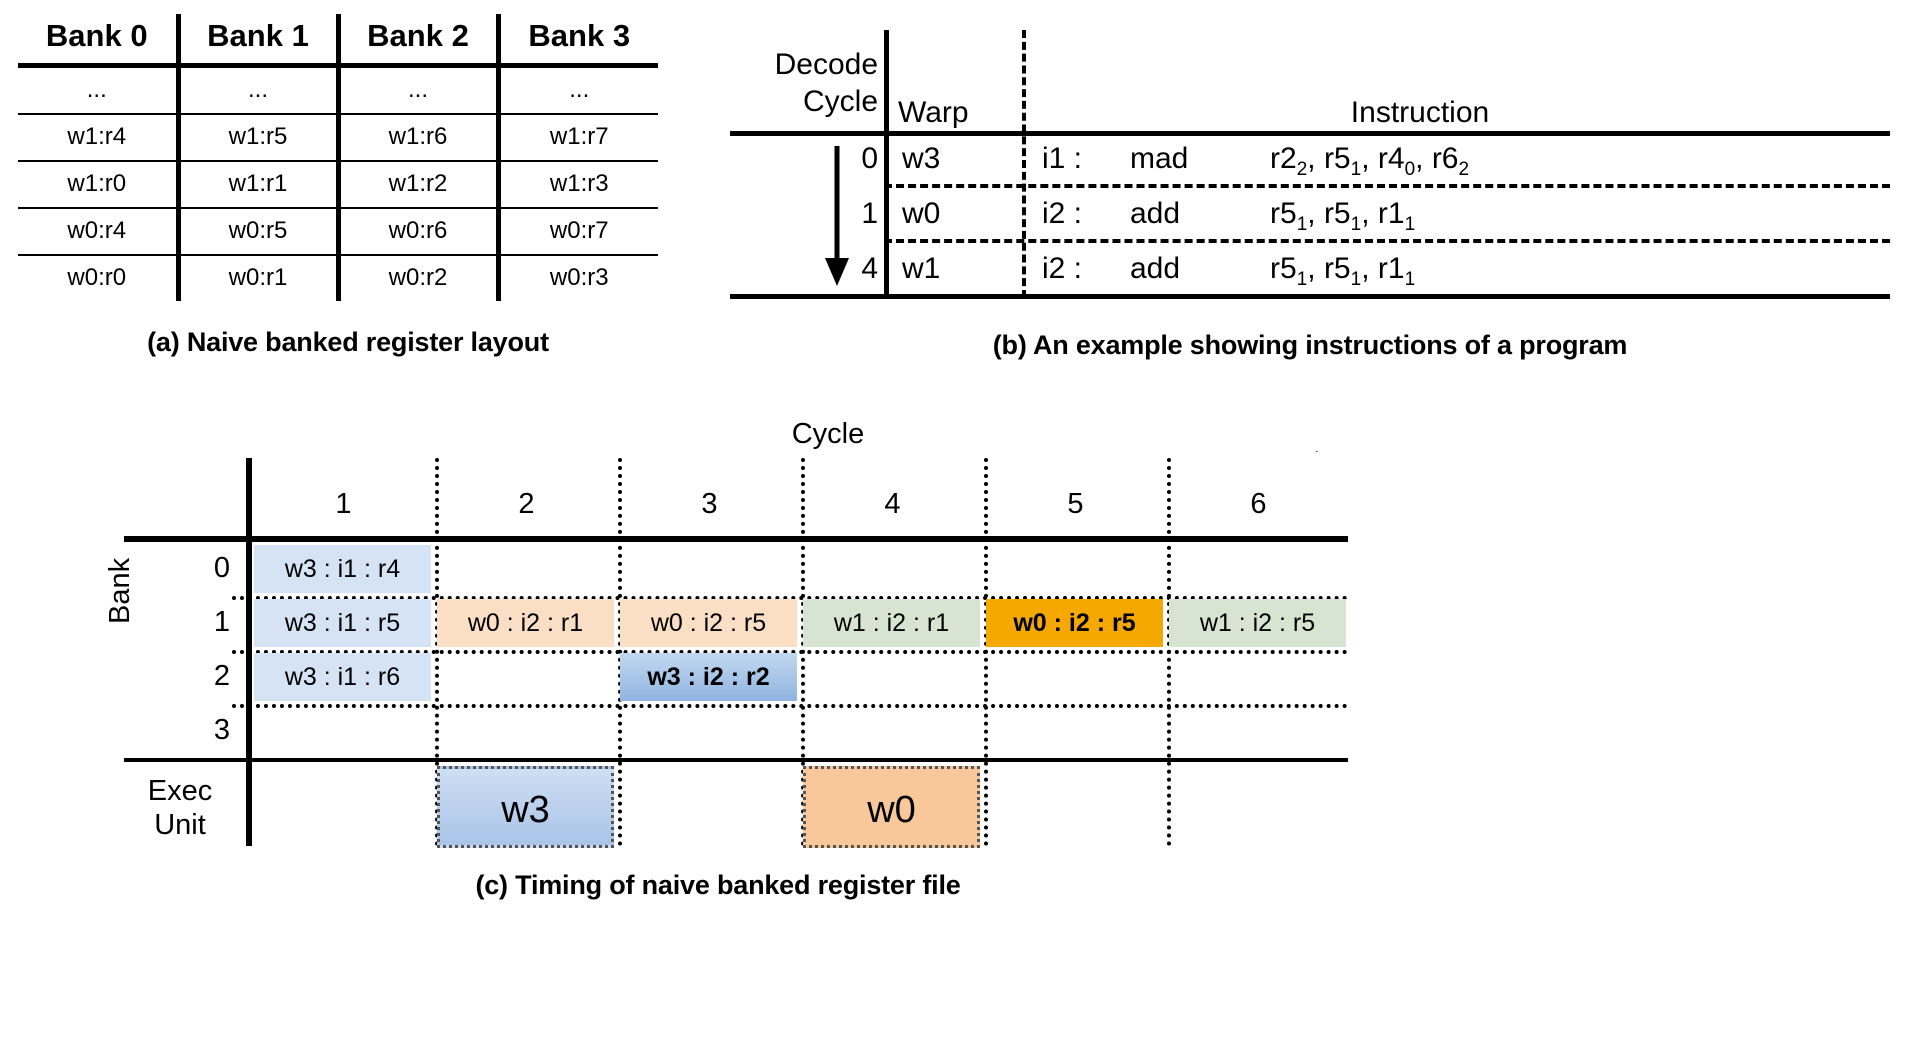 The width and height of the screenshot is (1906, 1044). Describe the element at coordinates (840, 101) in the screenshot. I see `decode-cycle-line2: Cycle` at that location.